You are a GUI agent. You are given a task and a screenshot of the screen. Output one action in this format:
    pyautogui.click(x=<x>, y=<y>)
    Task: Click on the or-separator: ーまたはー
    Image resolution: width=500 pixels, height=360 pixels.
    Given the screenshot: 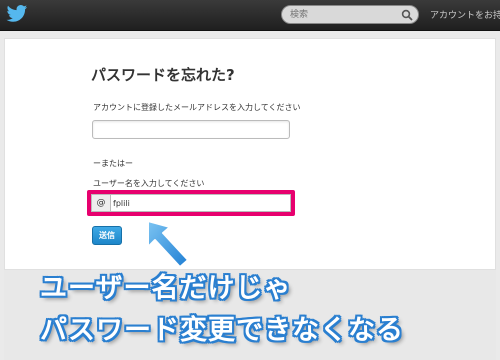 What is the action you would take?
    pyautogui.click(x=113, y=163)
    